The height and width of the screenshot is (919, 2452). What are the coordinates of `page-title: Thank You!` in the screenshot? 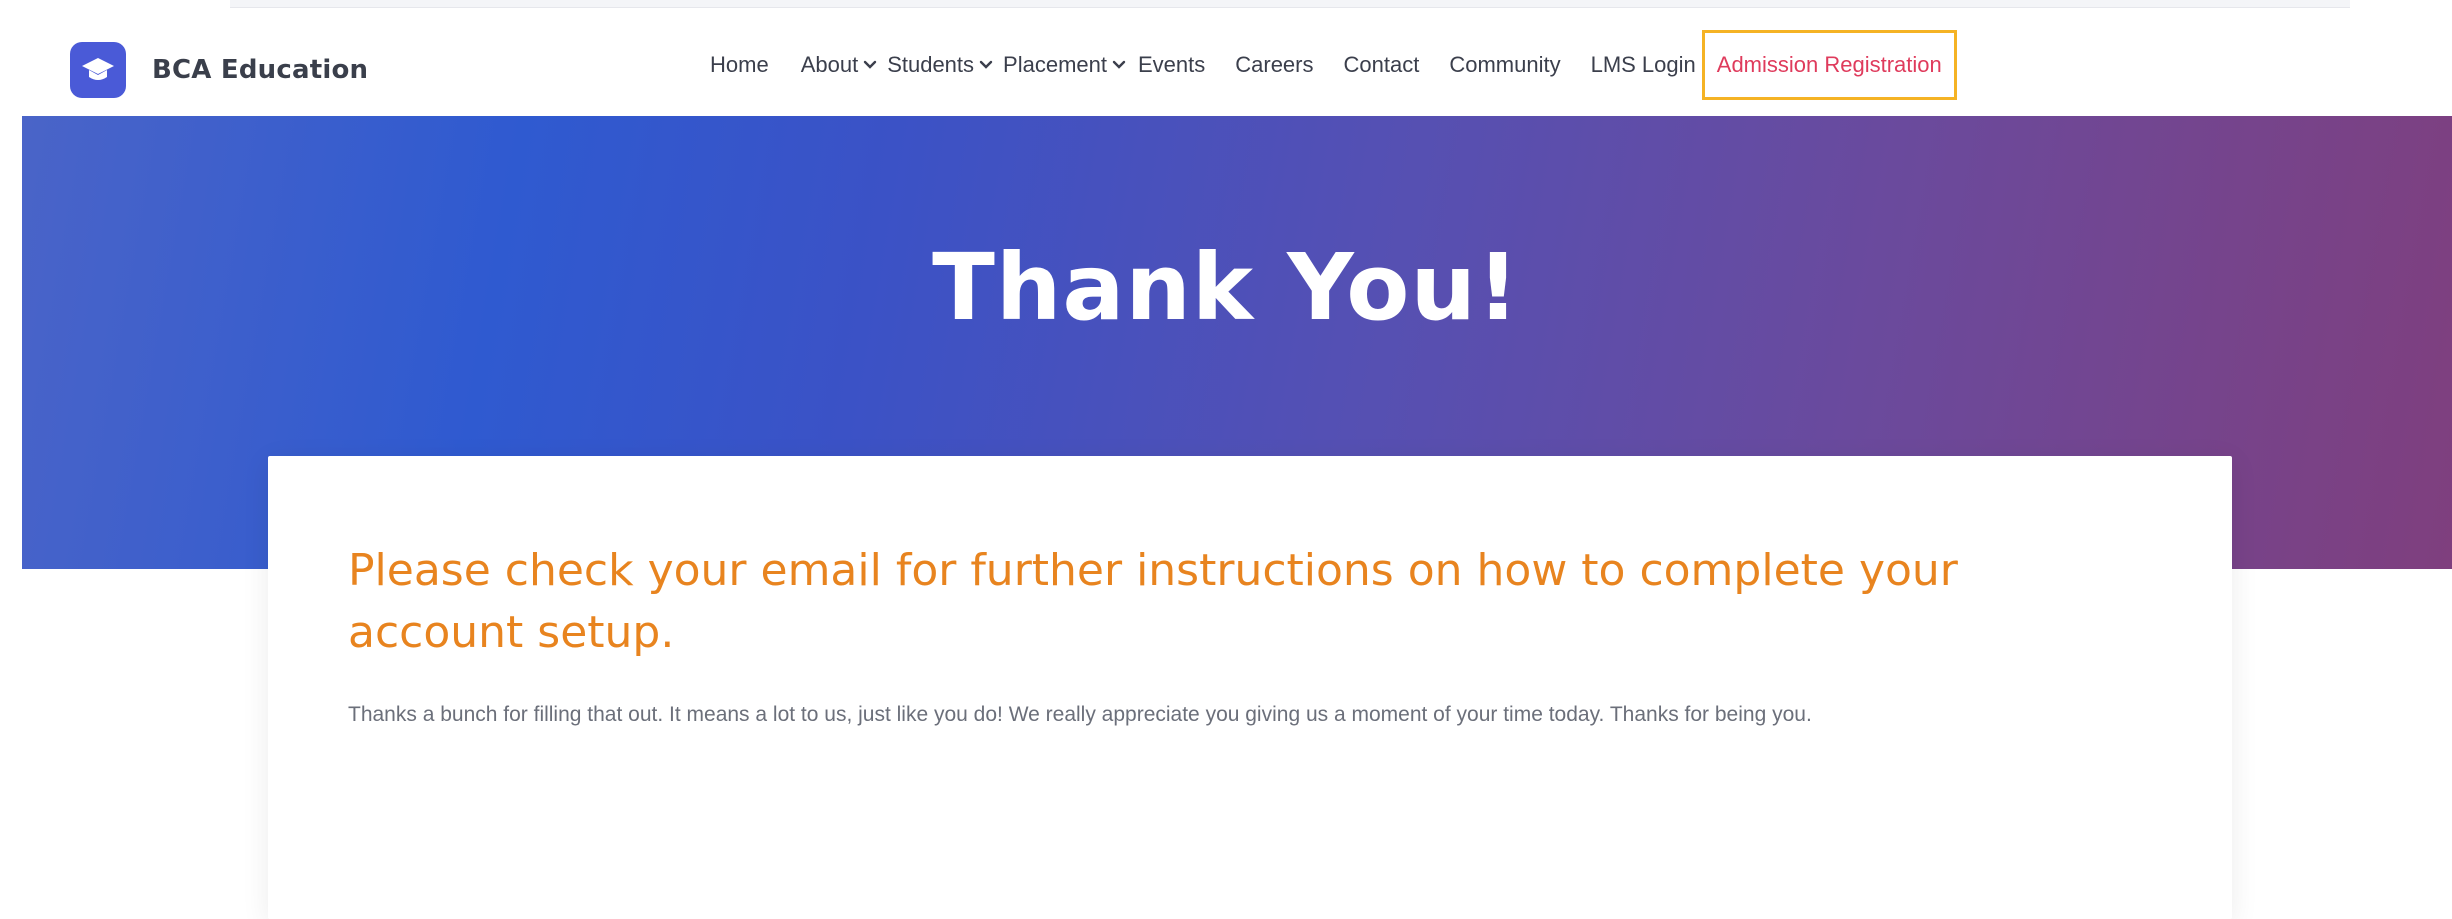 It's located at (1226, 287).